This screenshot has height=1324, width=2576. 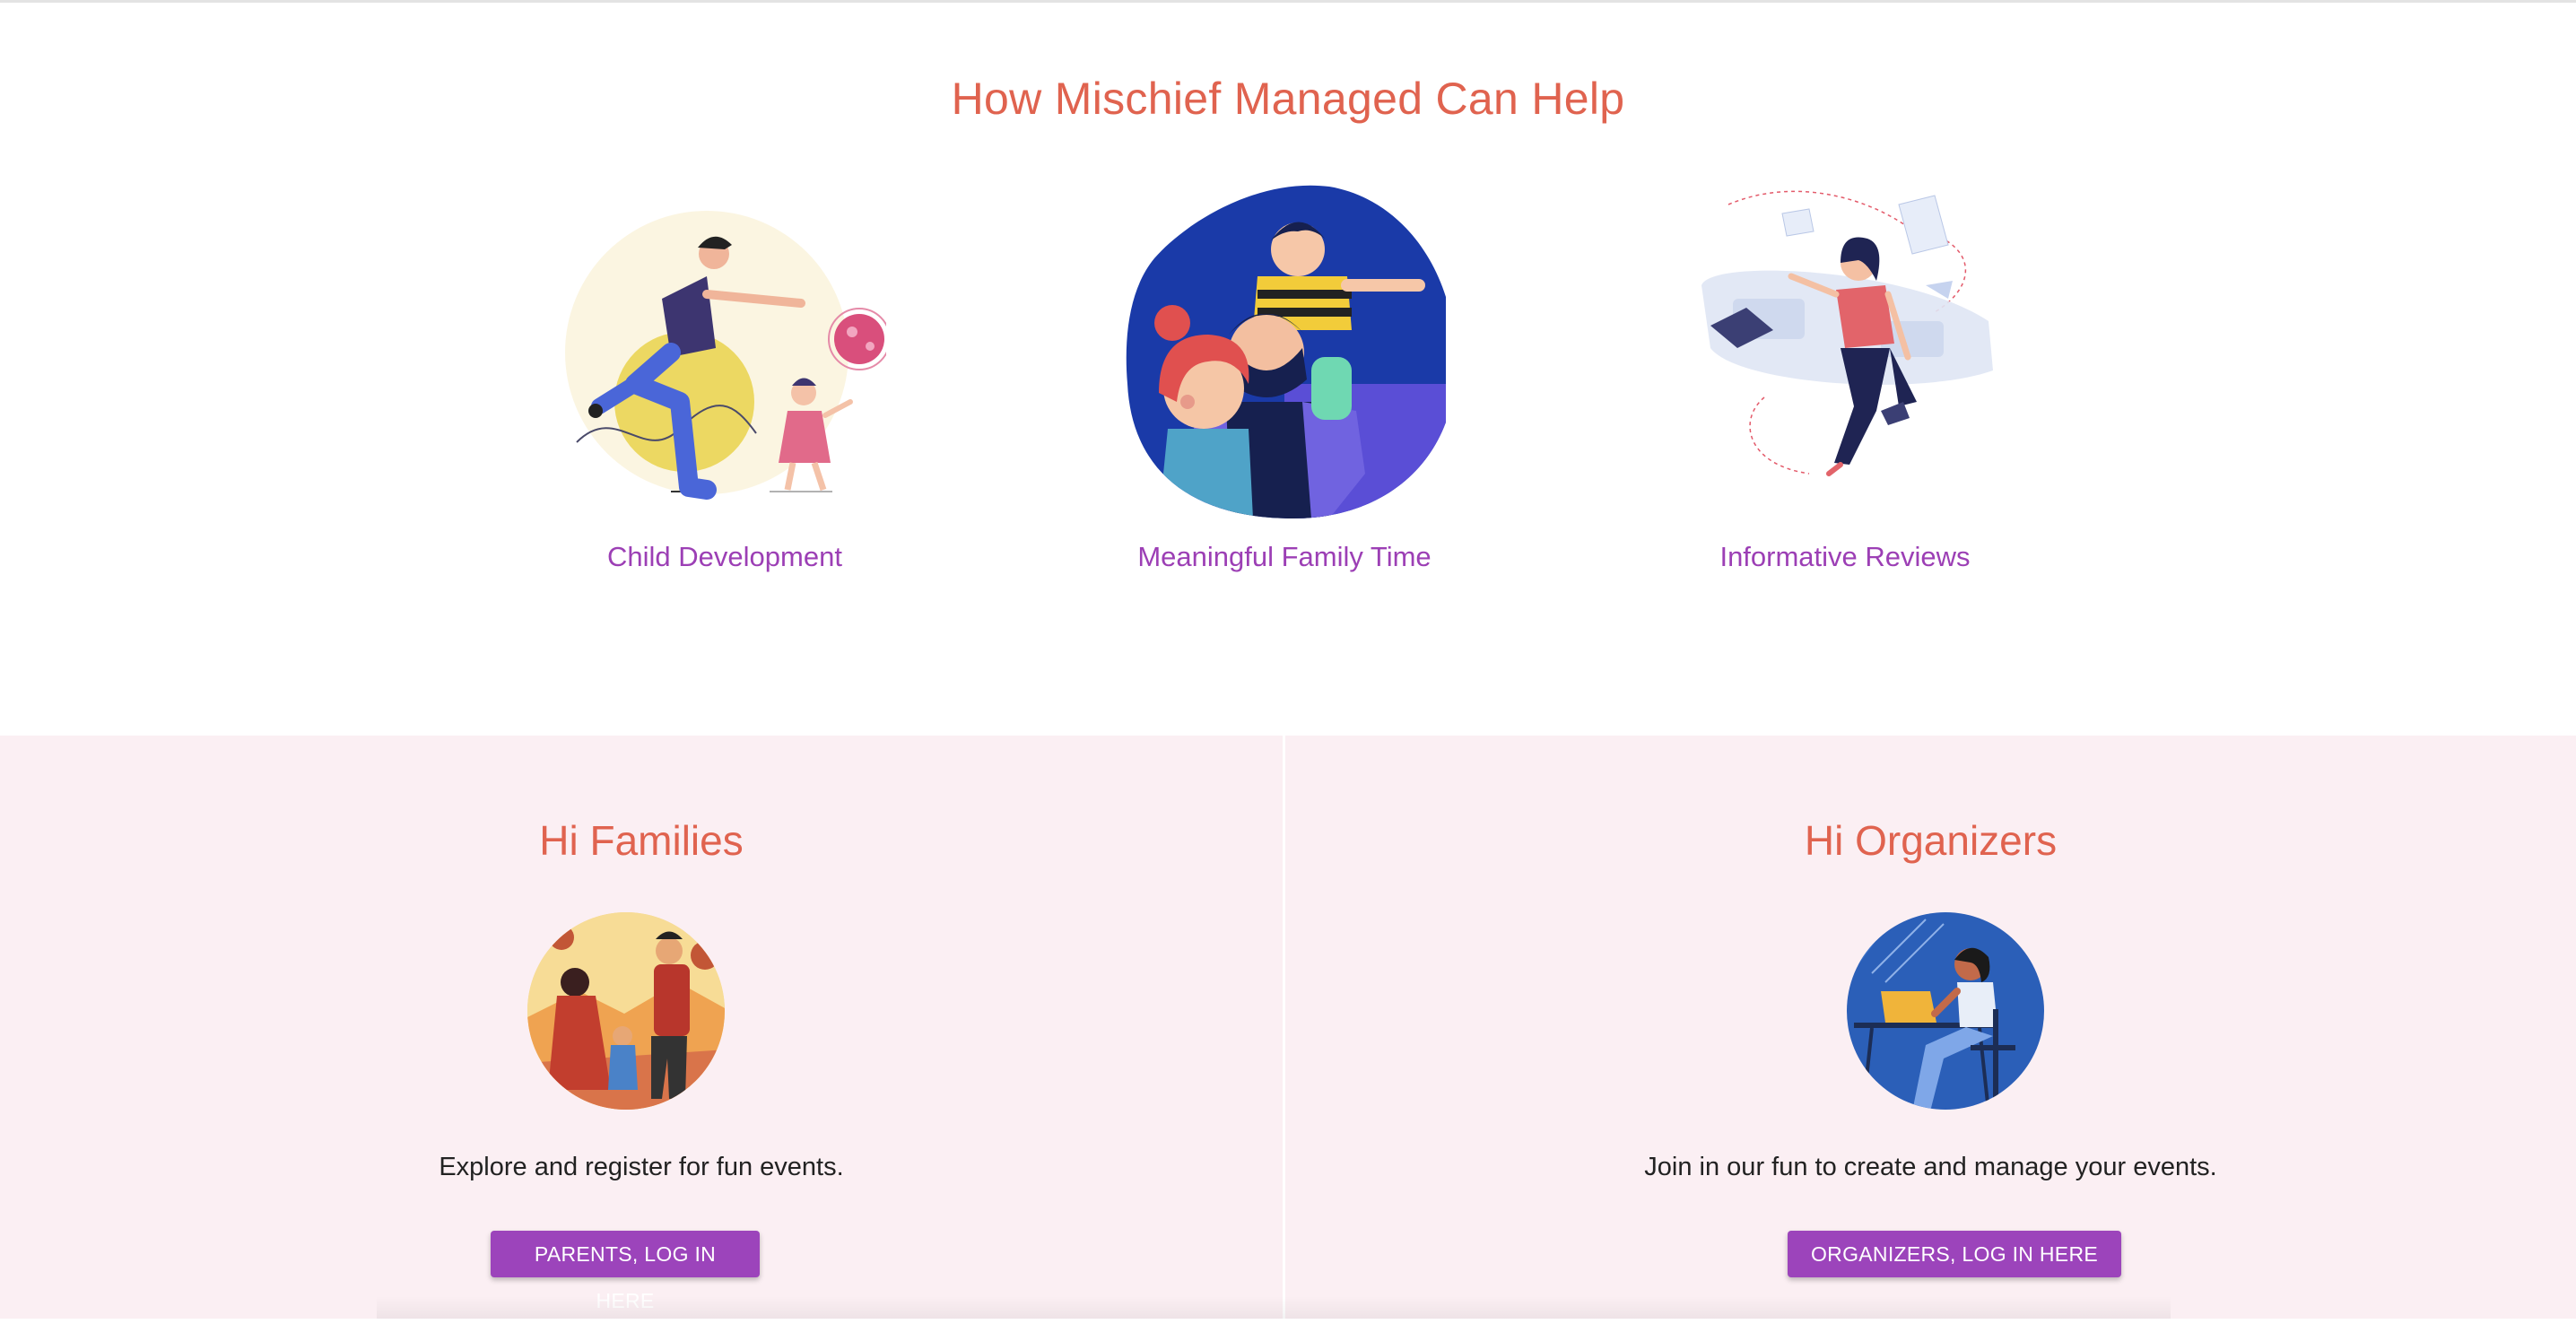 I want to click on organizer-laptop-illustration, so click(x=1945, y=1011).